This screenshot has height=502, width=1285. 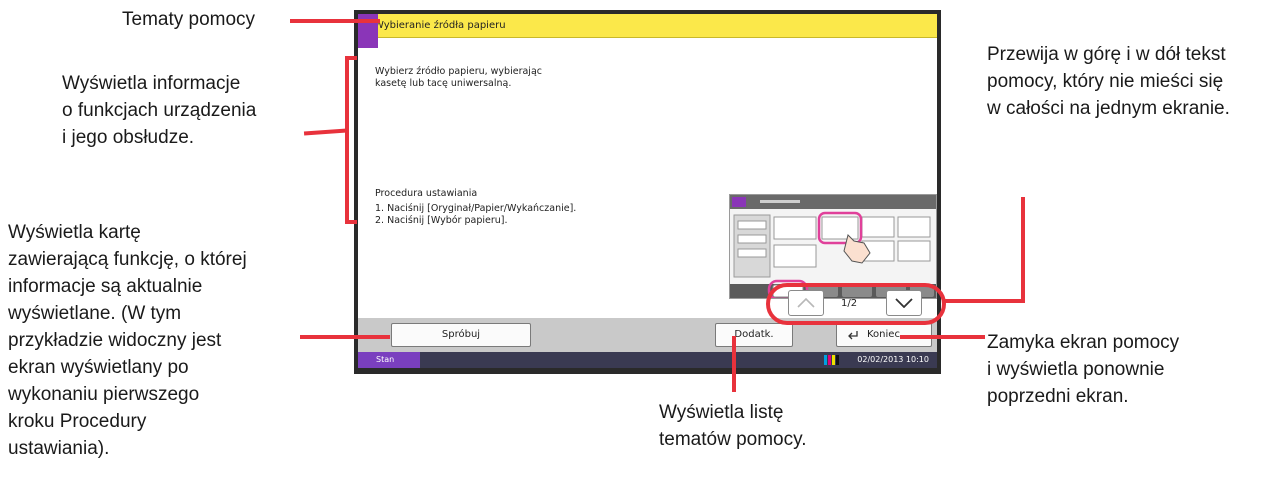 I want to click on try-button: Spróbuj, so click(x=461, y=335).